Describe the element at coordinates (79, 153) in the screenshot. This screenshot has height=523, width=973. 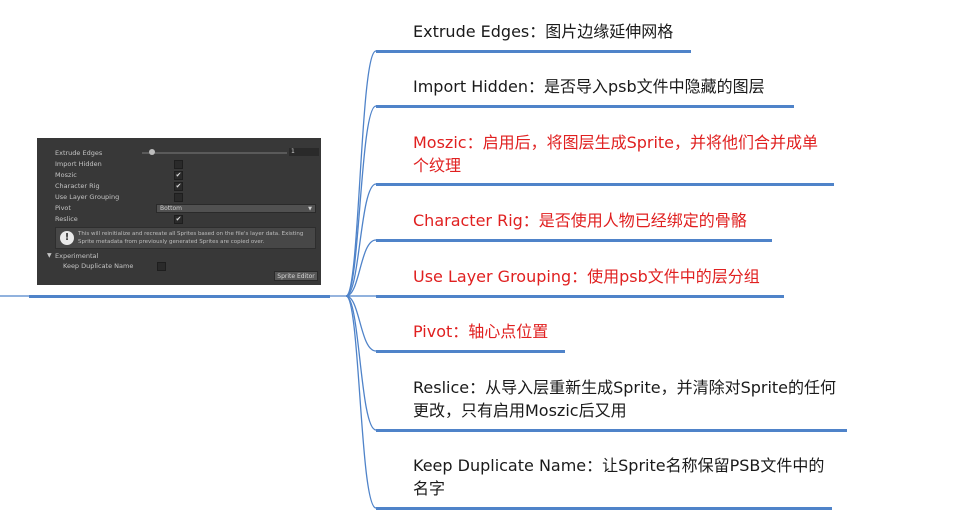
I see `extrude-edges-label: Extrude Edges` at that location.